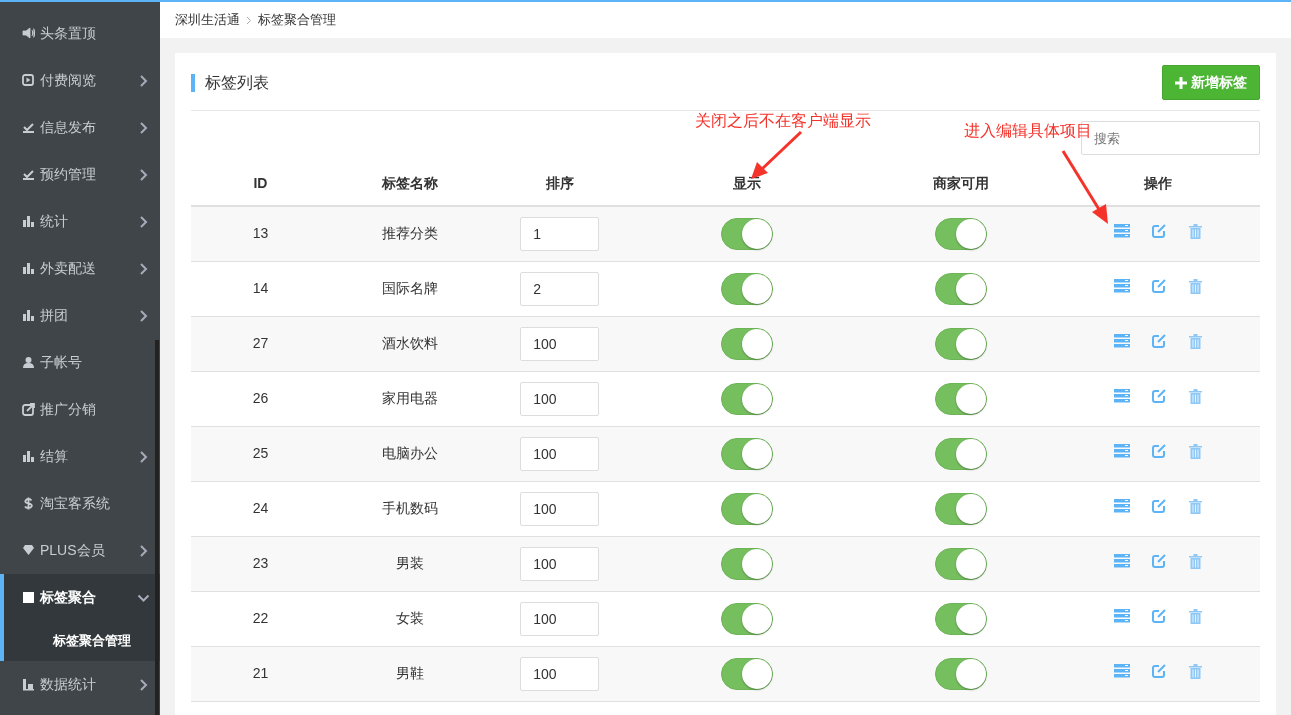 The image size is (1291, 715). I want to click on user-icon, so click(28, 362).